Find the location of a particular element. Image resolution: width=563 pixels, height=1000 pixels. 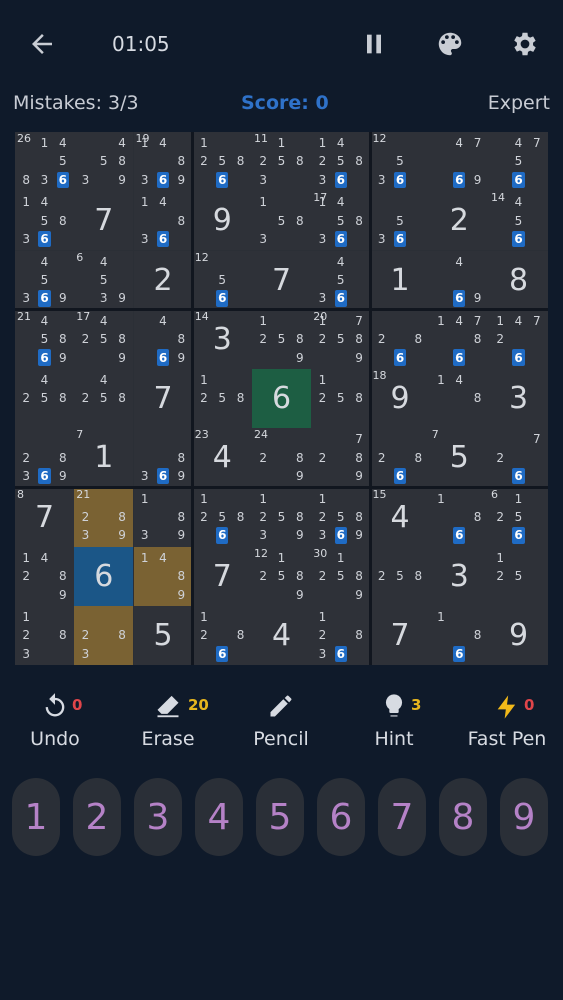

board-cell: 12 5 3 6 is located at coordinates (400, 161).